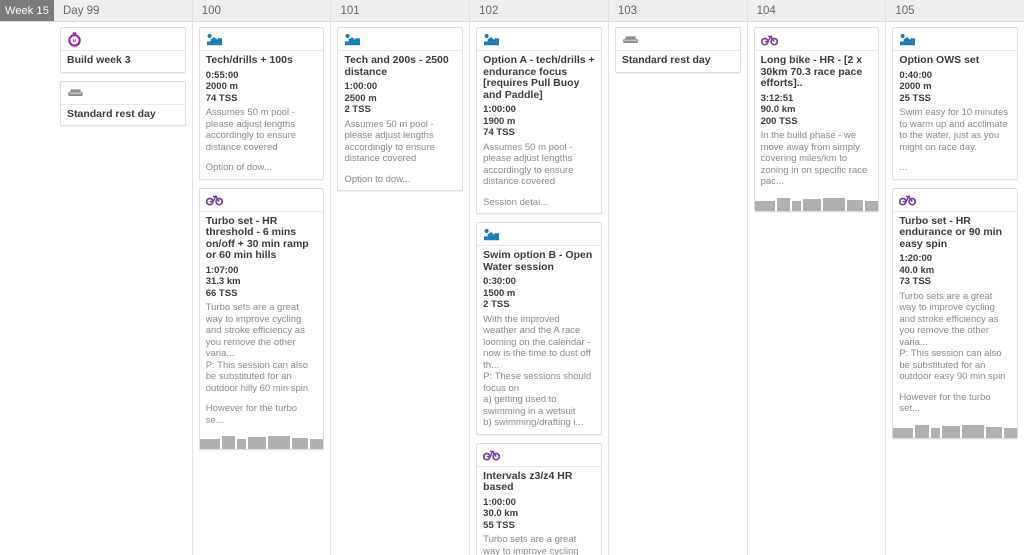 The image size is (1024, 555). What do you see at coordinates (222, 270) in the screenshot?
I see `card-duration: 1:07:00` at bounding box center [222, 270].